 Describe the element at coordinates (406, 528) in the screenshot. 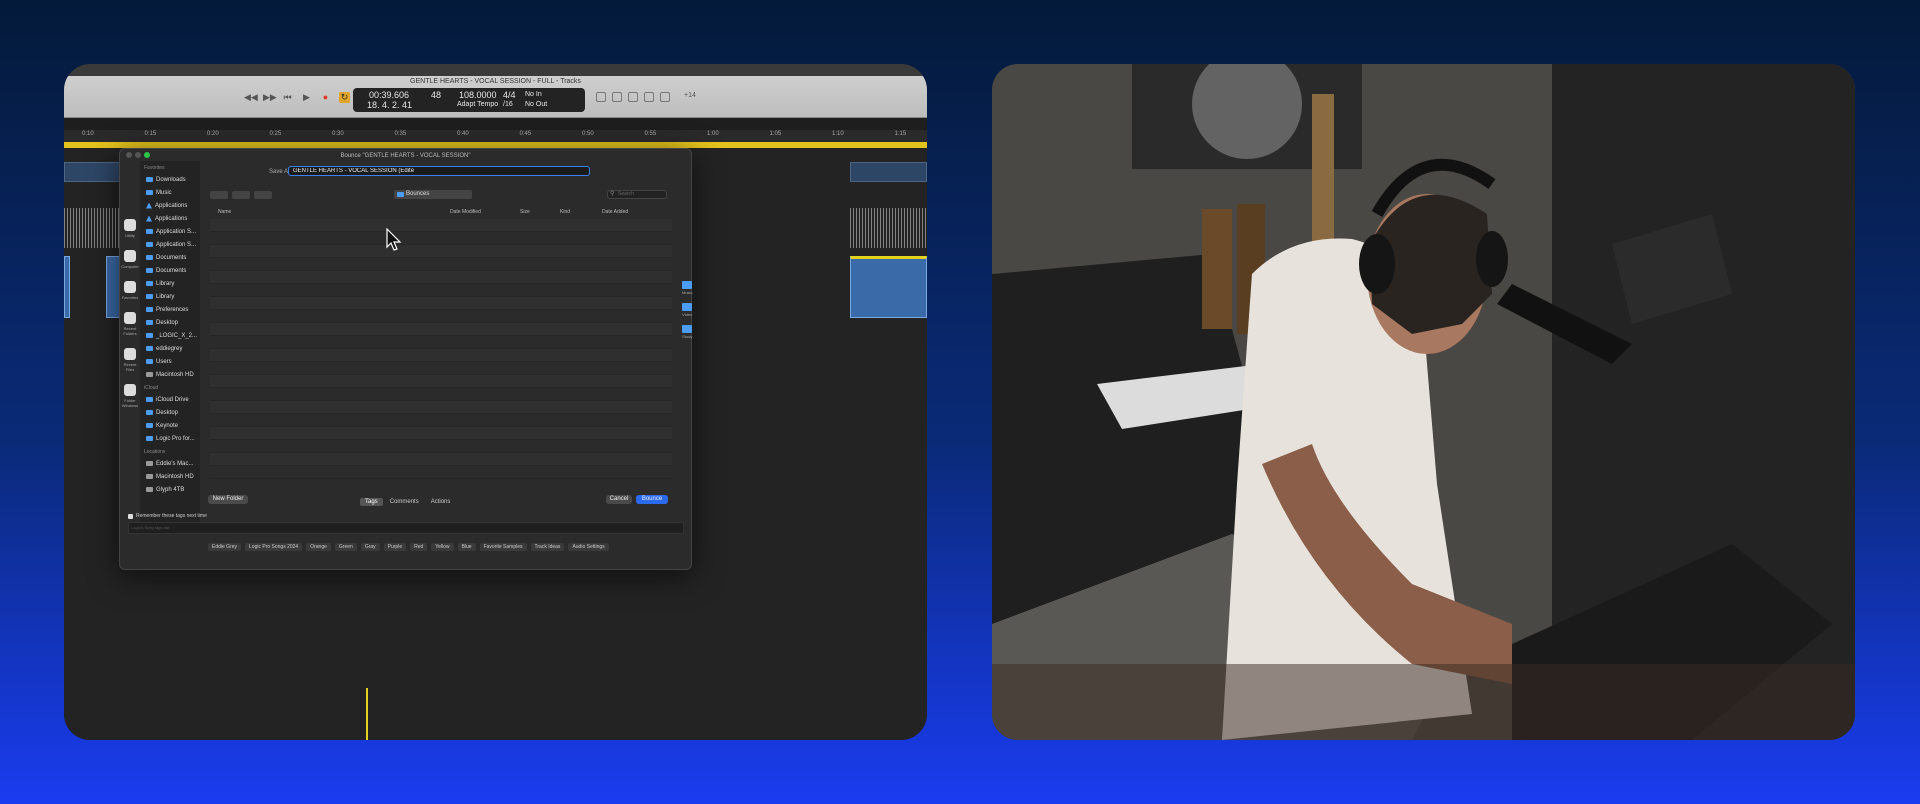

I see `tag-input: Logic's Song tags bar` at that location.